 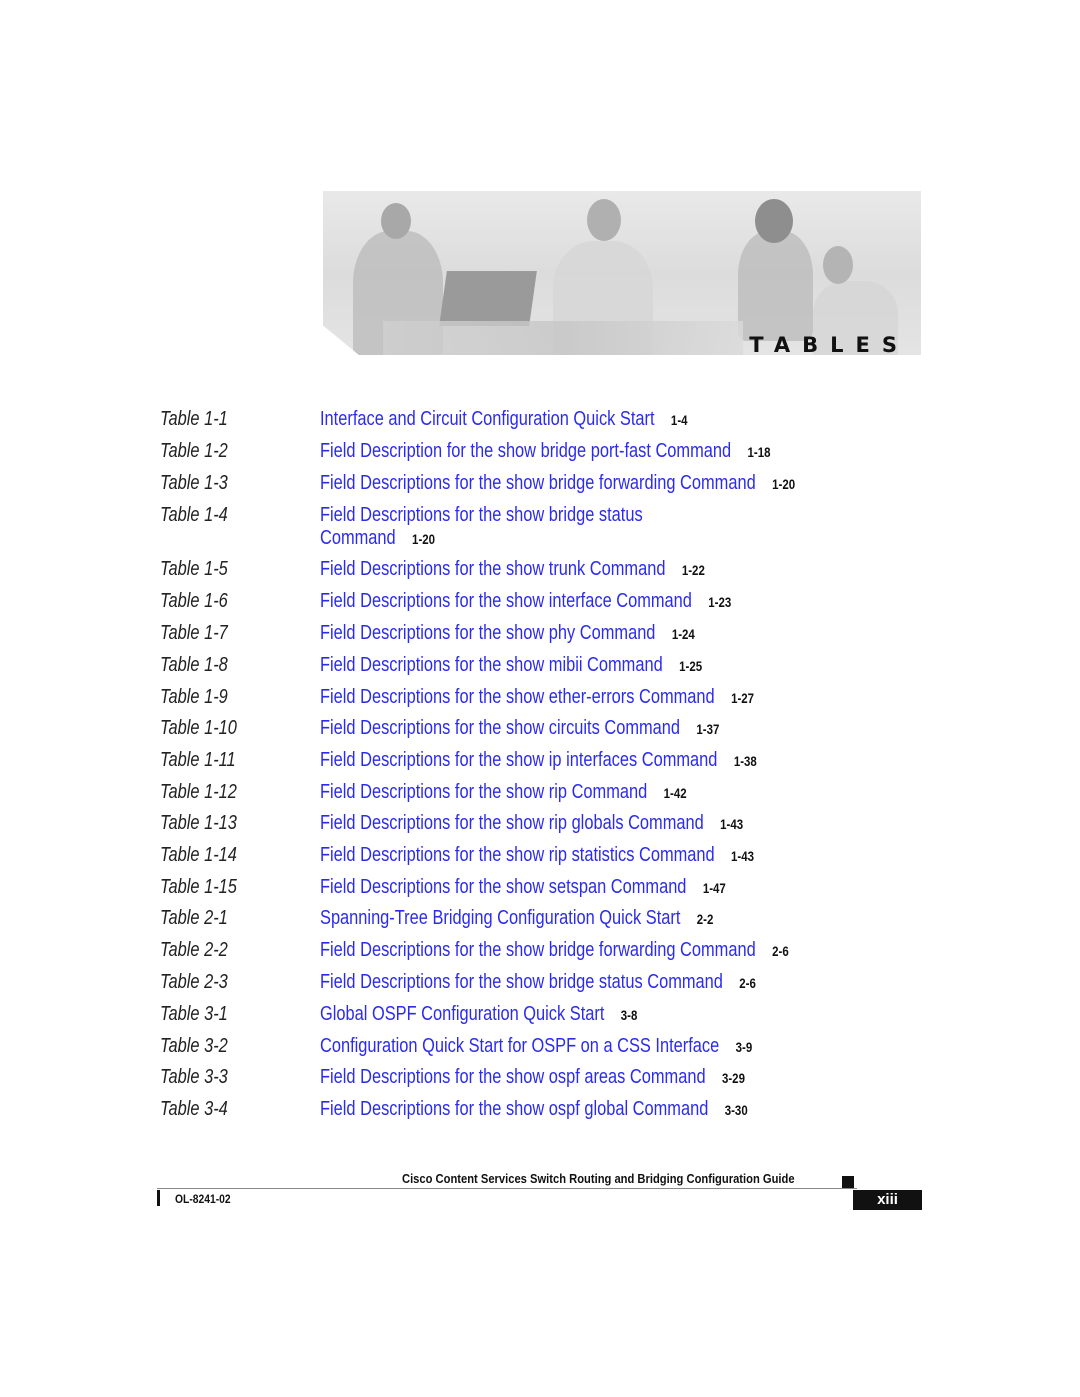 I want to click on table-label: Table 2-3, so click(x=194, y=982).